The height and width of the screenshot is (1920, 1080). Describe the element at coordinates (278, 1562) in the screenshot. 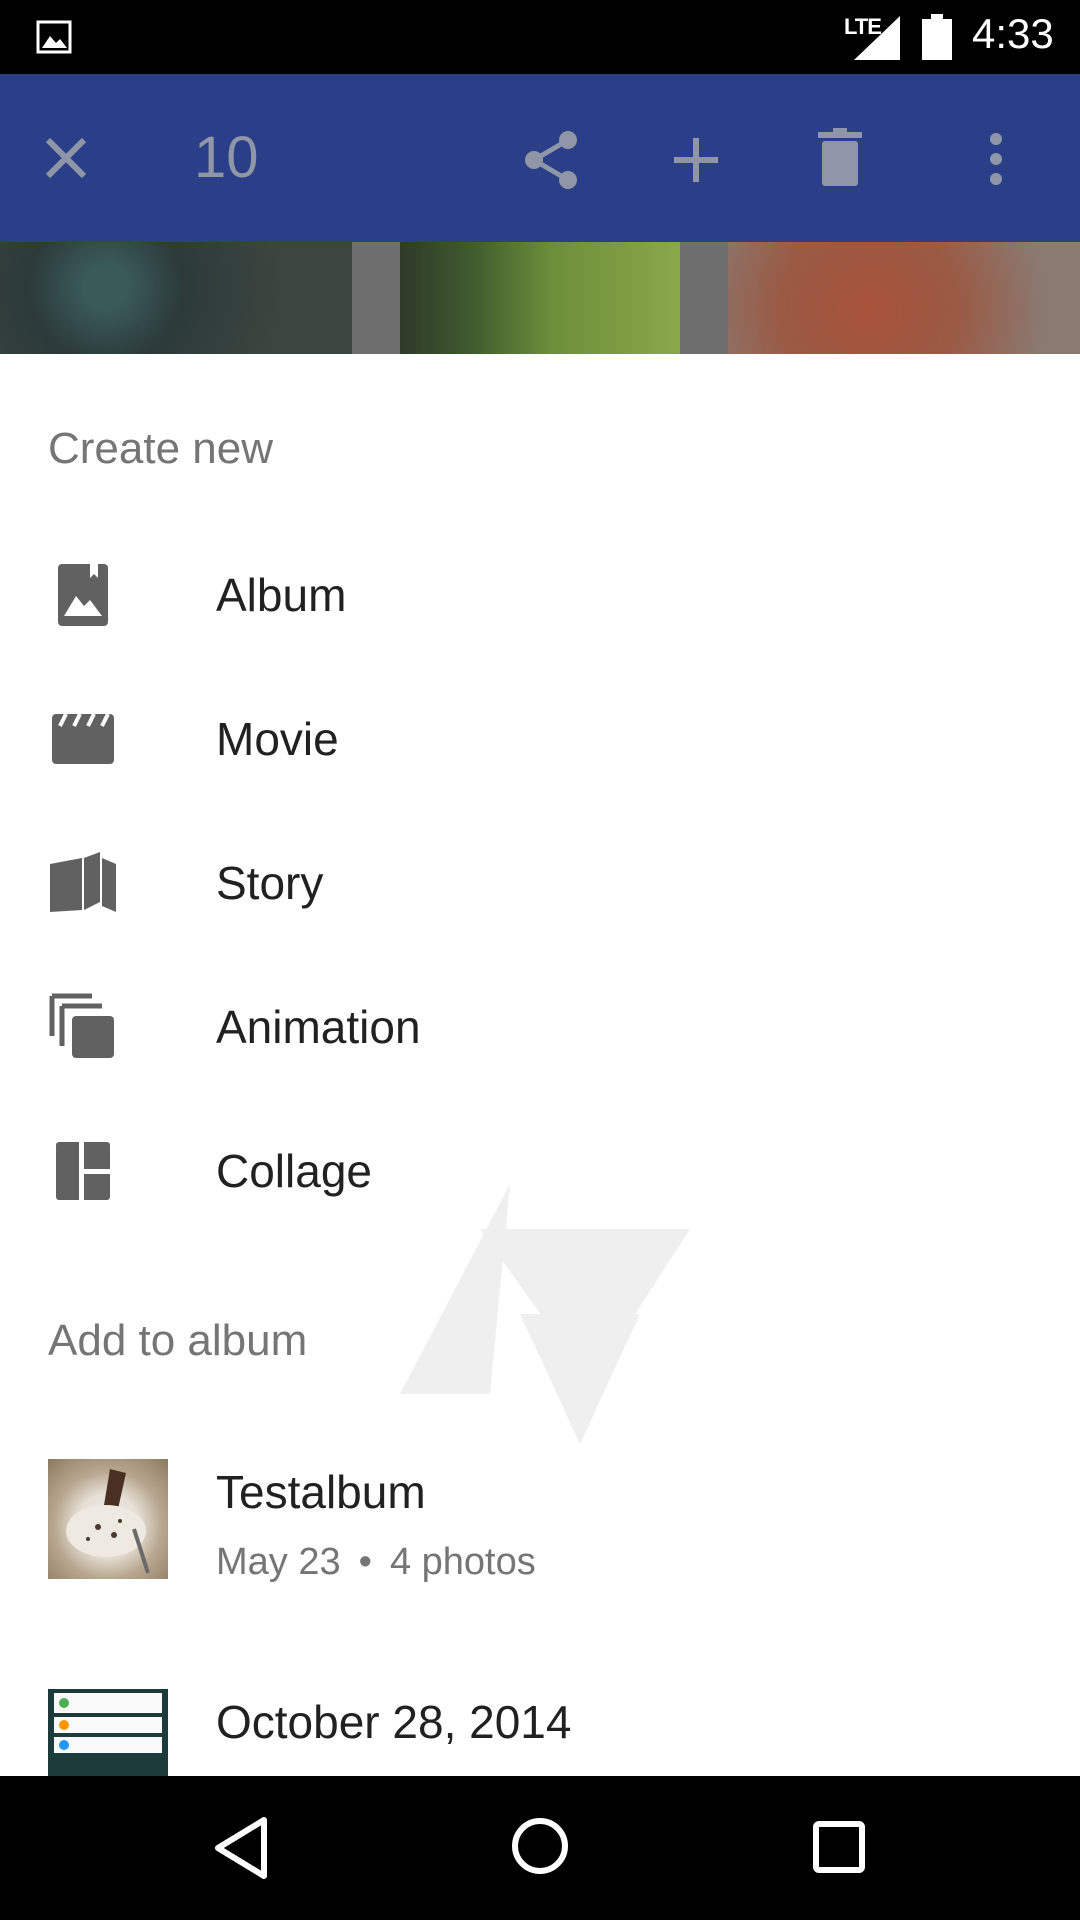

I see `album-date: May 23` at that location.